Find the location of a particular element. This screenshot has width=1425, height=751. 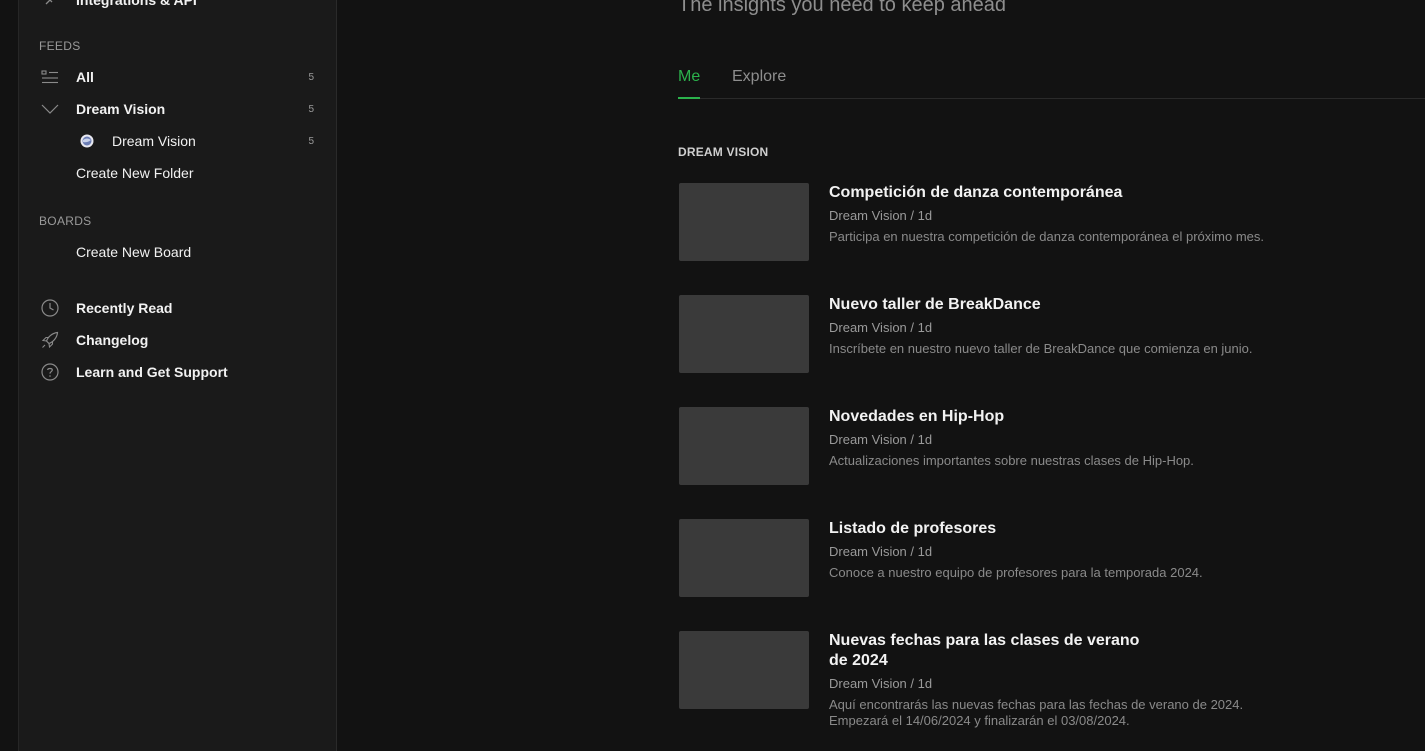

article-title: Listado de profesores is located at coordinates (994, 529).